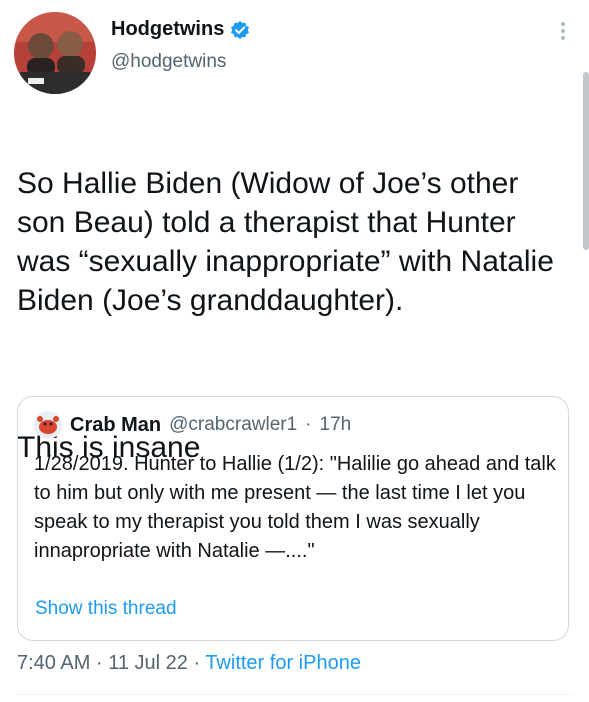  I want to click on author-name: Hodgetwins, so click(167, 29).